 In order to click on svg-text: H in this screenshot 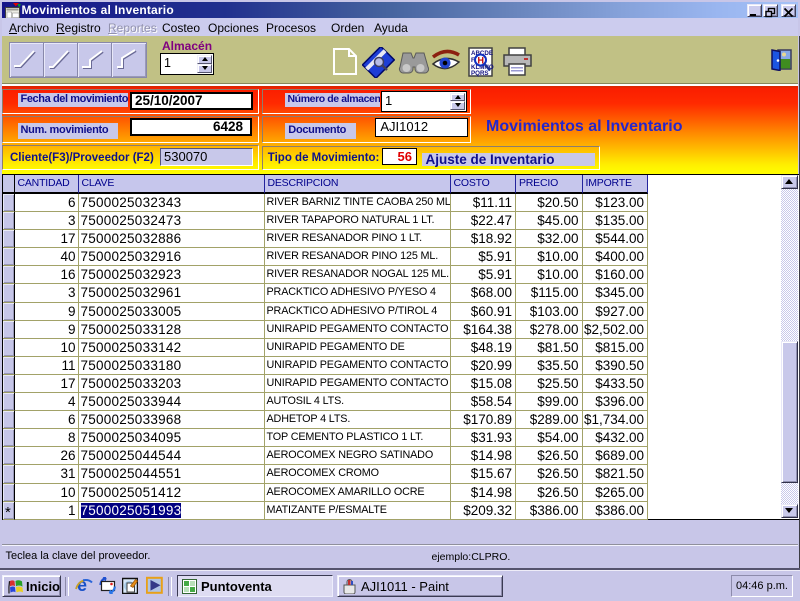, I will do `click(481, 61)`.